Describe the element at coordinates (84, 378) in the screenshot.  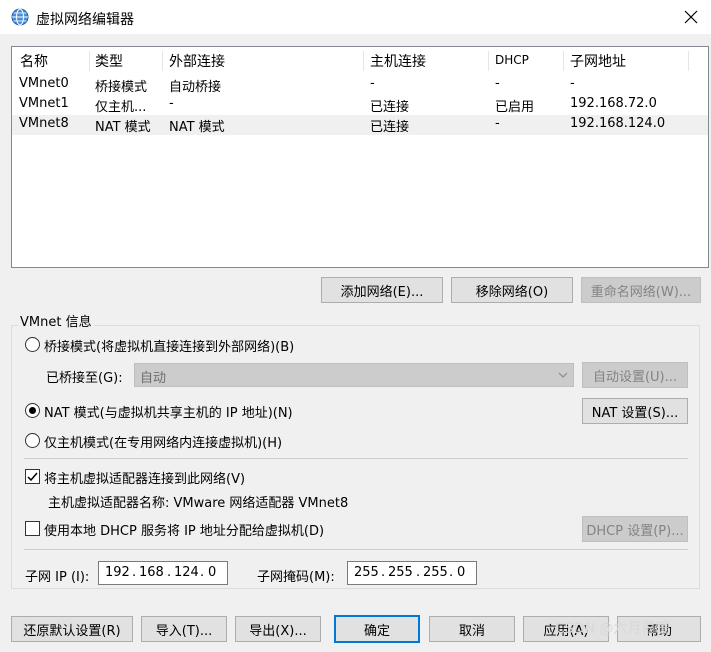
I see `bridged-to-label: 已桥接至(G):` at that location.